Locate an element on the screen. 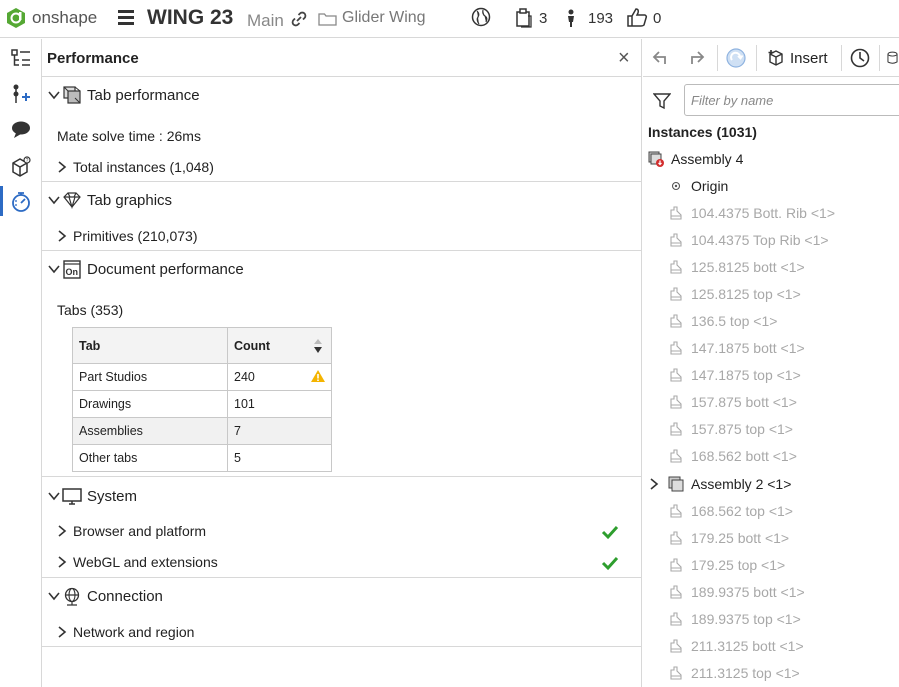 The width and height of the screenshot is (899, 687). folder-name: Glider Wing is located at coordinates (384, 18).